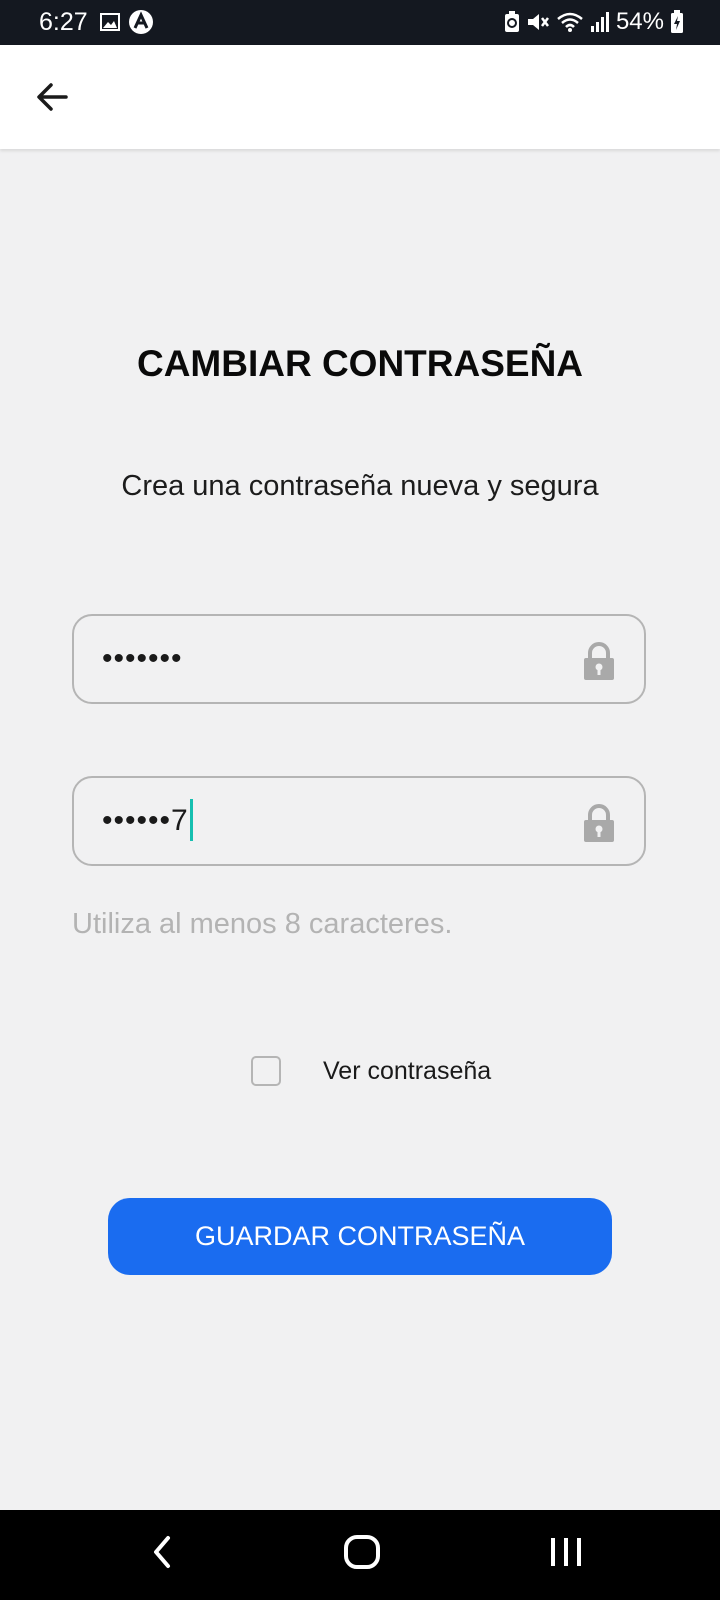 This screenshot has width=720, height=1600. What do you see at coordinates (362, 1552) in the screenshot?
I see `nav-home-icon` at bounding box center [362, 1552].